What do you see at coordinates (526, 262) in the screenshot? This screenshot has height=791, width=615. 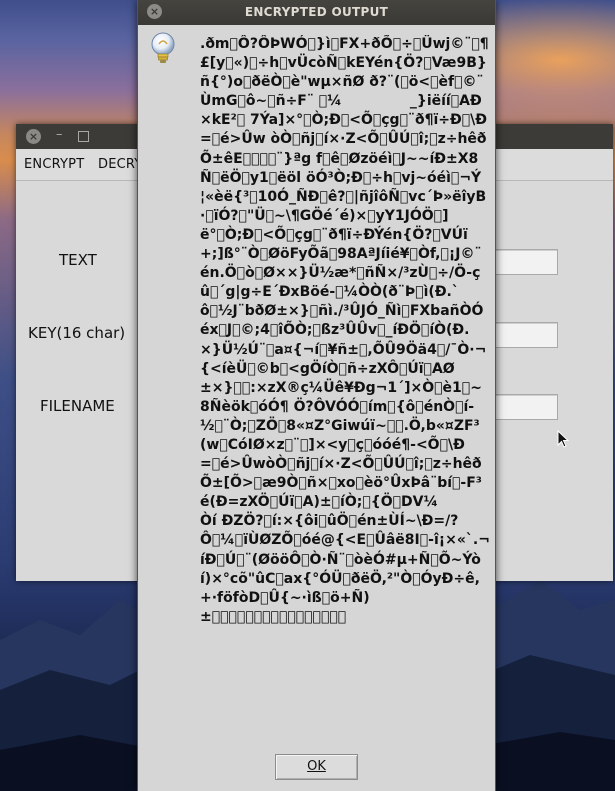 I see `text-input` at bounding box center [526, 262].